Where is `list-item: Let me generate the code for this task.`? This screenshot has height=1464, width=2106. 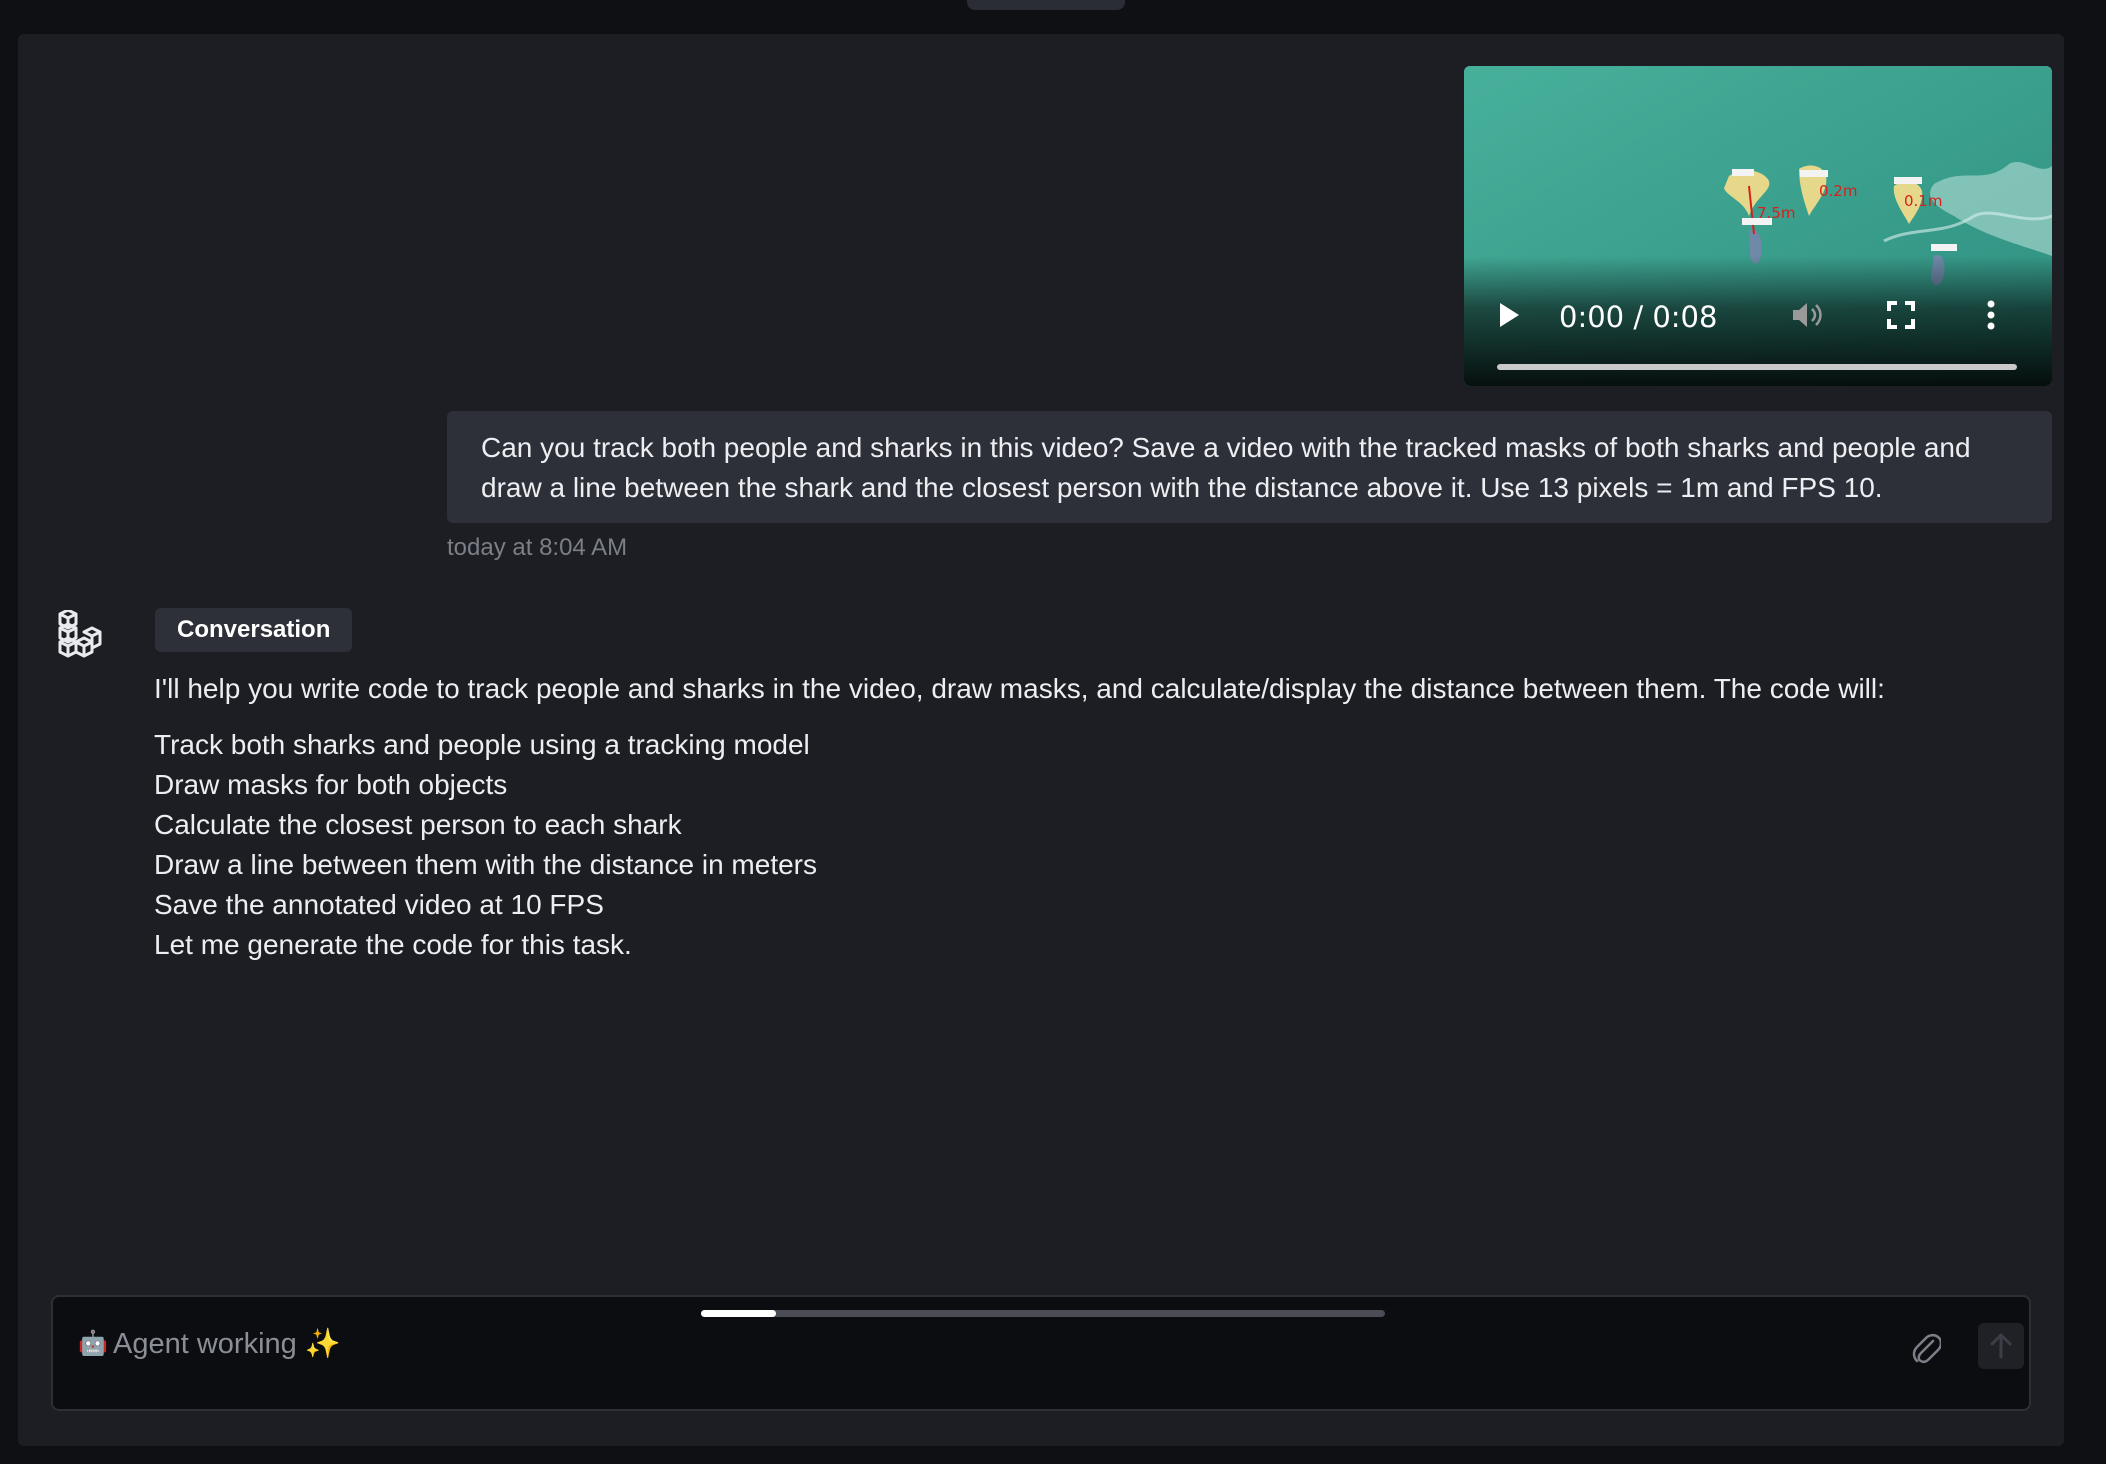 list-item: Let me generate the code for this task. is located at coordinates (393, 944).